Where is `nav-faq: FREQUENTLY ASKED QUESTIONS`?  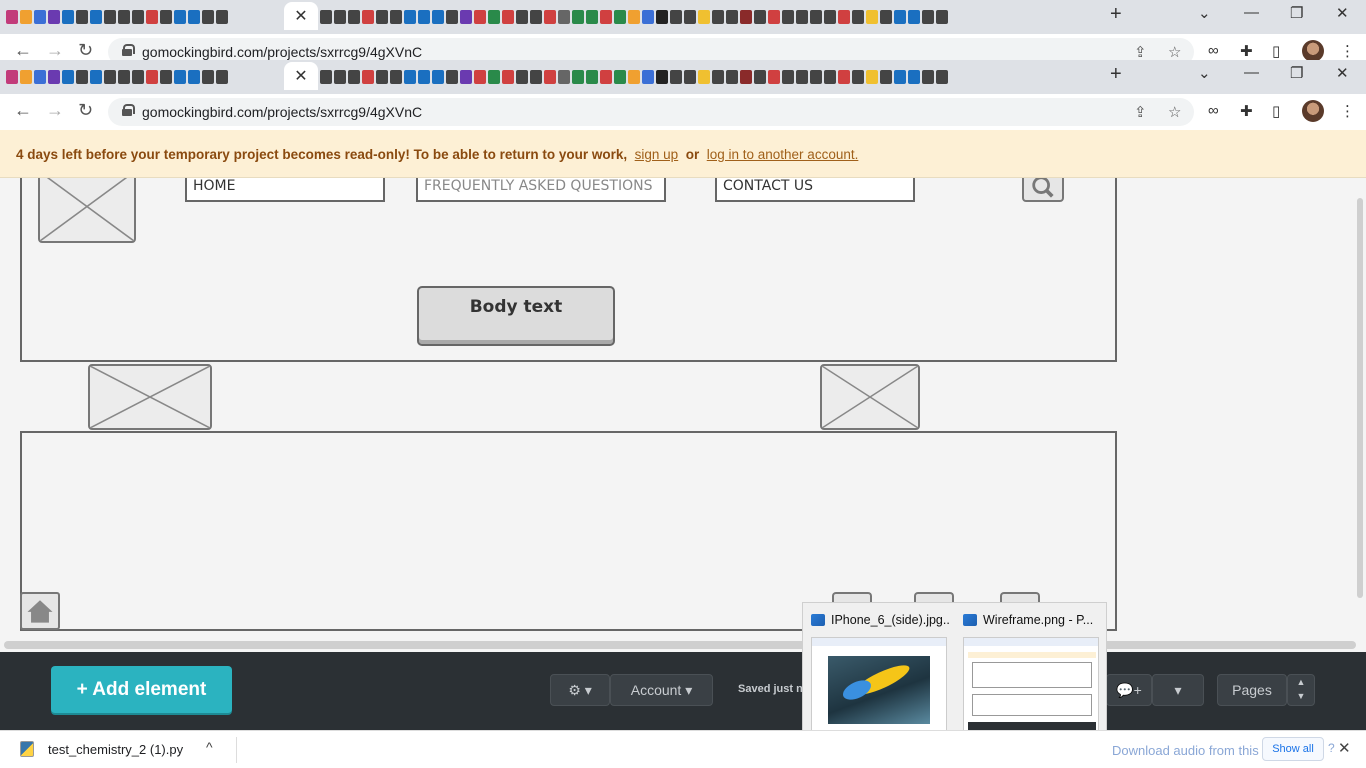 nav-faq: FREQUENTLY ASKED QUESTIONS is located at coordinates (541, 190).